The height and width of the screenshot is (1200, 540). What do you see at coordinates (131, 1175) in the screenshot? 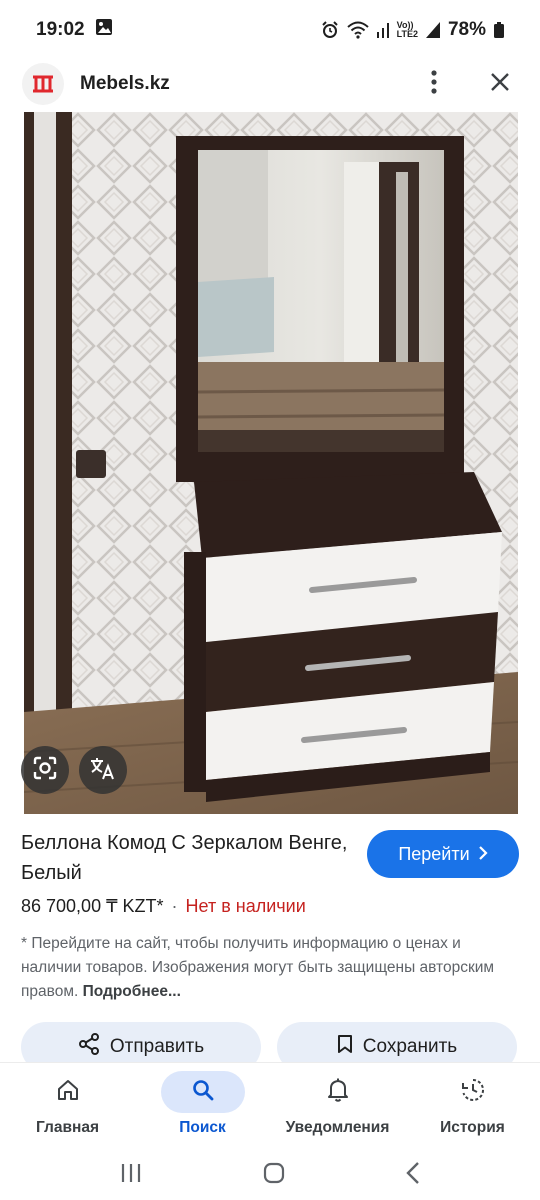
I see `recent-apps-button` at bounding box center [131, 1175].